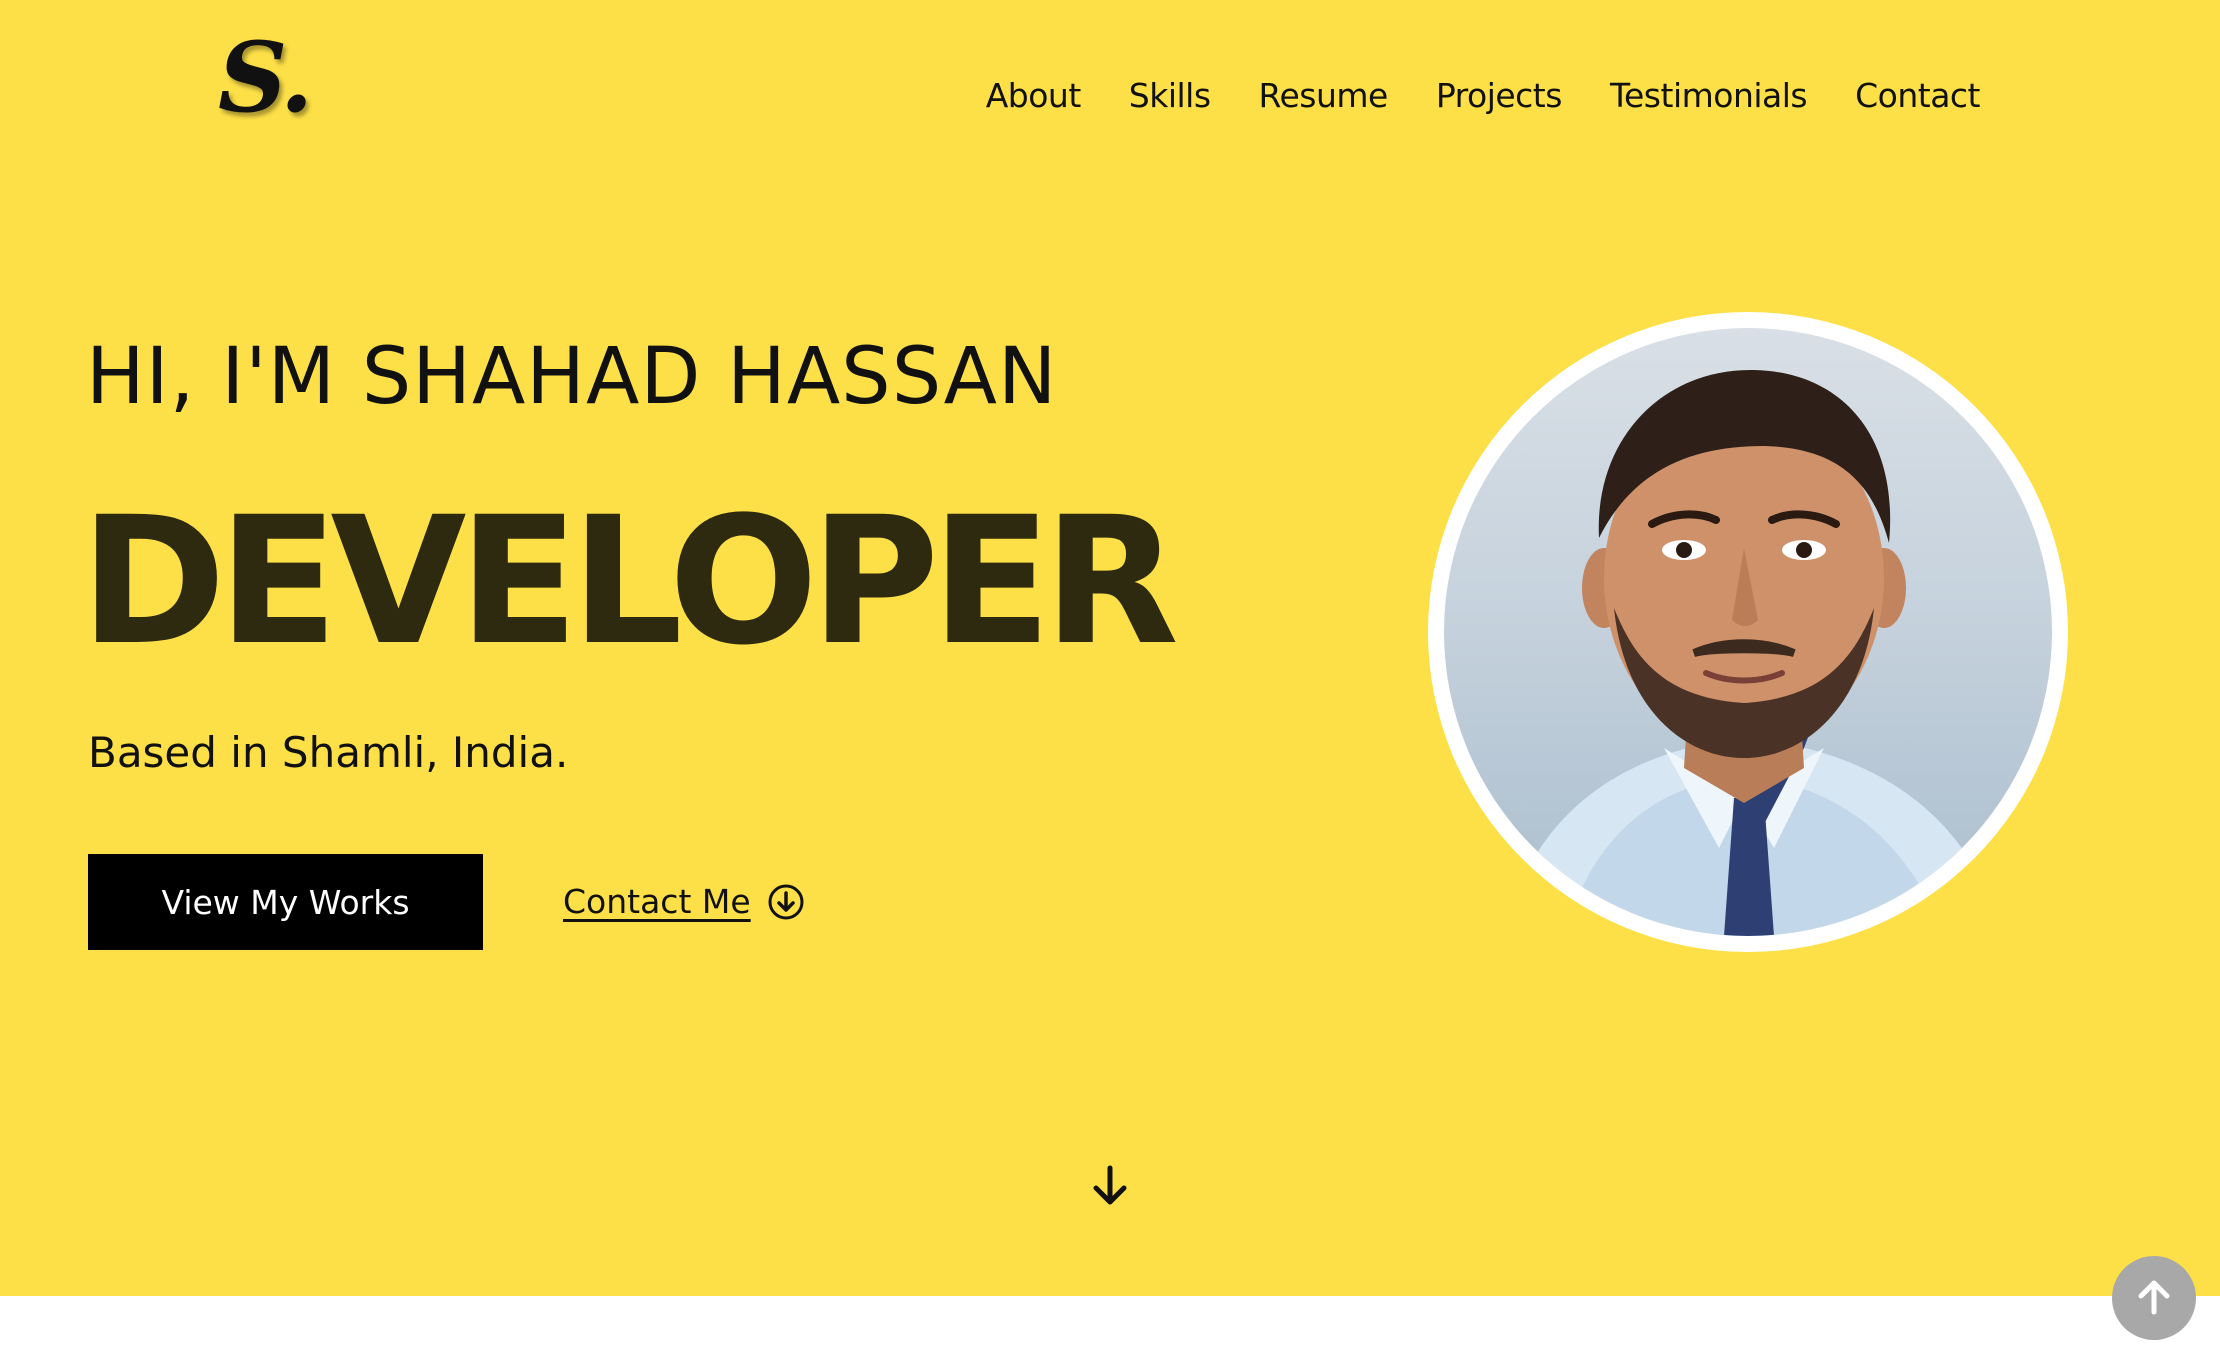 The height and width of the screenshot is (1364, 2220). What do you see at coordinates (1170, 96) in the screenshot?
I see `nav-skills: Skills` at bounding box center [1170, 96].